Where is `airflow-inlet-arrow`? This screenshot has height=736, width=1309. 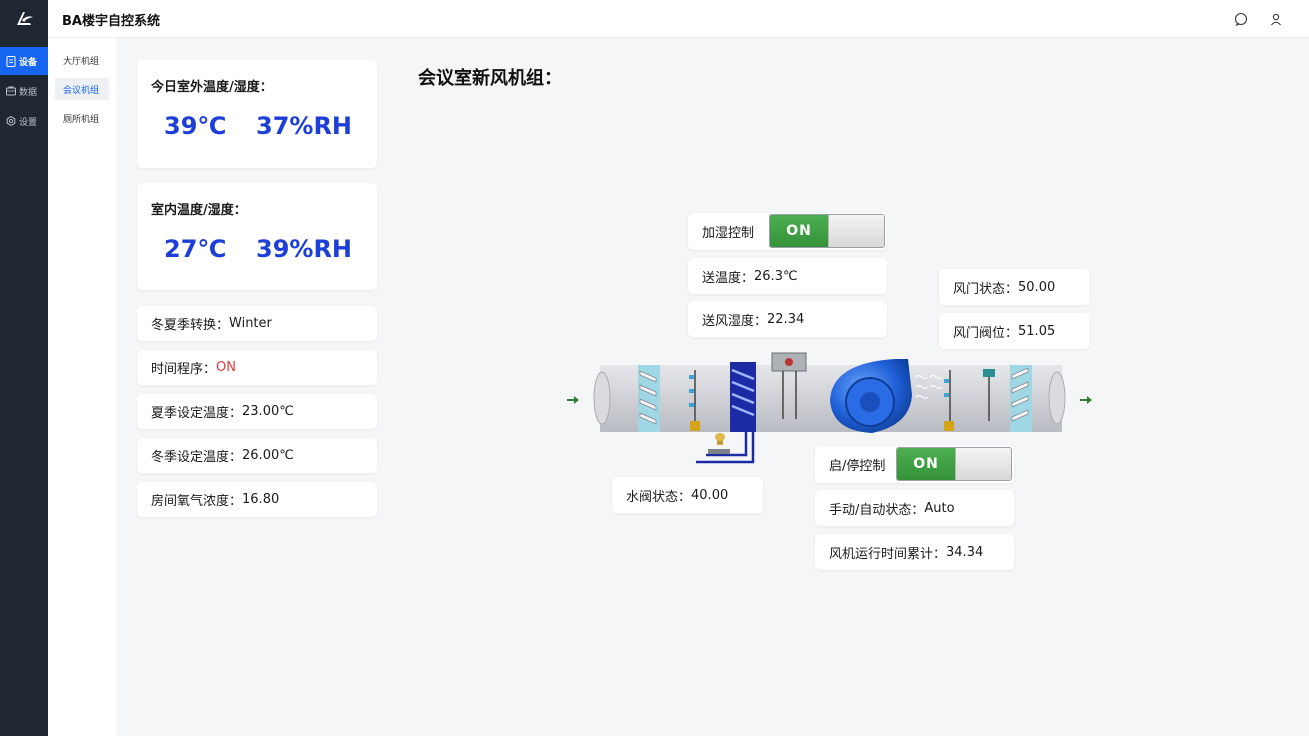 airflow-inlet-arrow is located at coordinates (573, 400).